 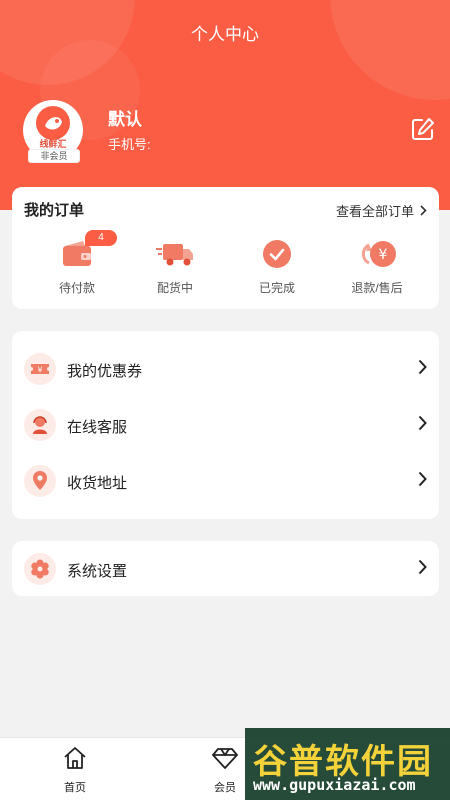 What do you see at coordinates (225, 369) in the screenshot?
I see `menu-item-coupons: ¥ 我的优惠券` at bounding box center [225, 369].